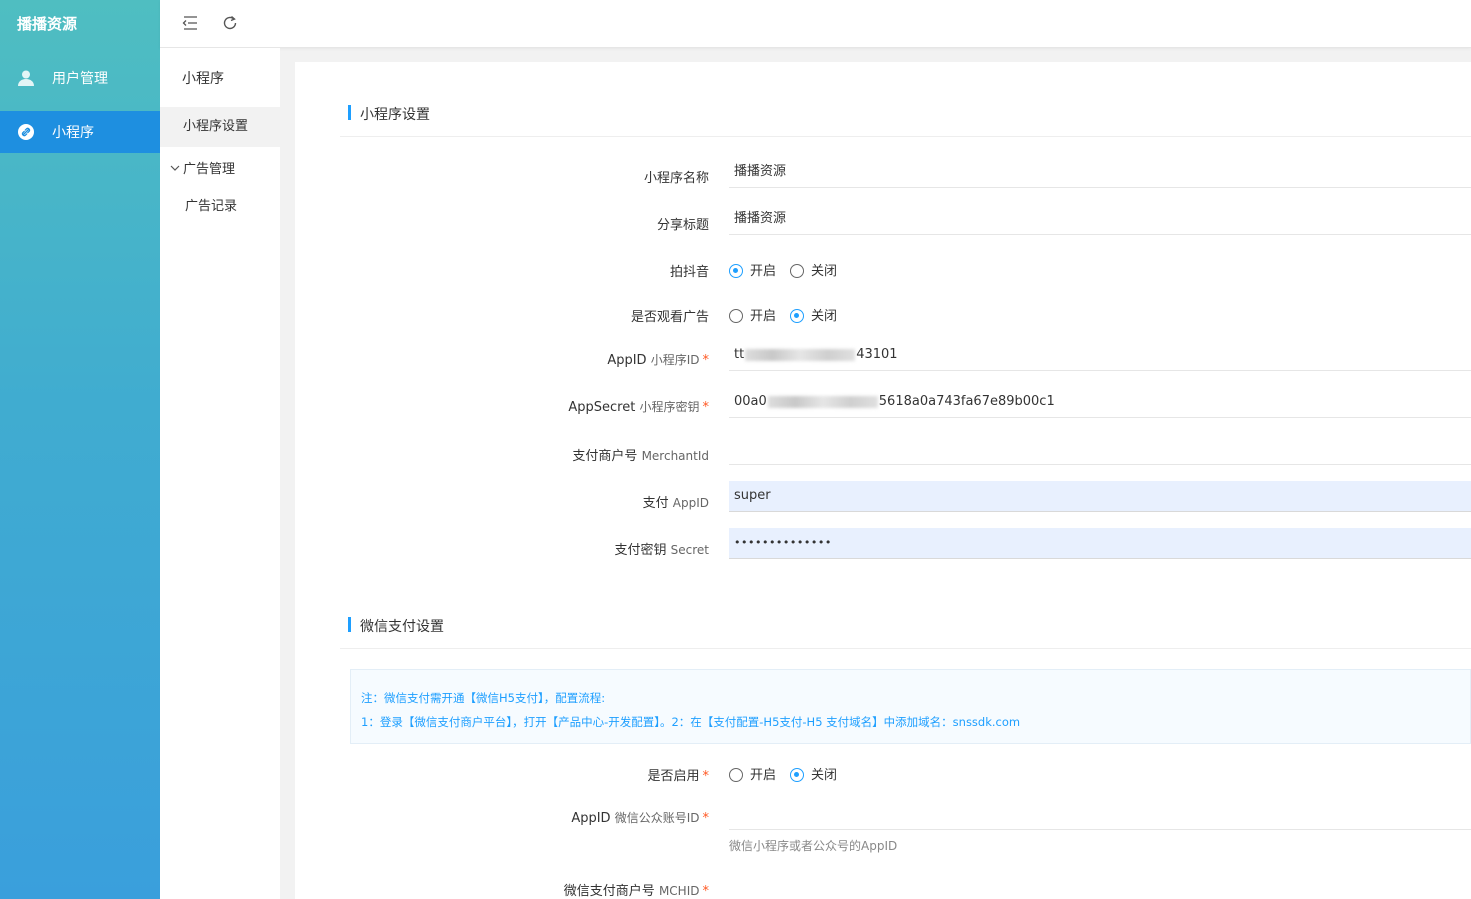 This screenshot has width=1471, height=899. What do you see at coordinates (640, 818) in the screenshot?
I see `field-label-wechat-appid: AppID 微信公众账号ID *` at bounding box center [640, 818].